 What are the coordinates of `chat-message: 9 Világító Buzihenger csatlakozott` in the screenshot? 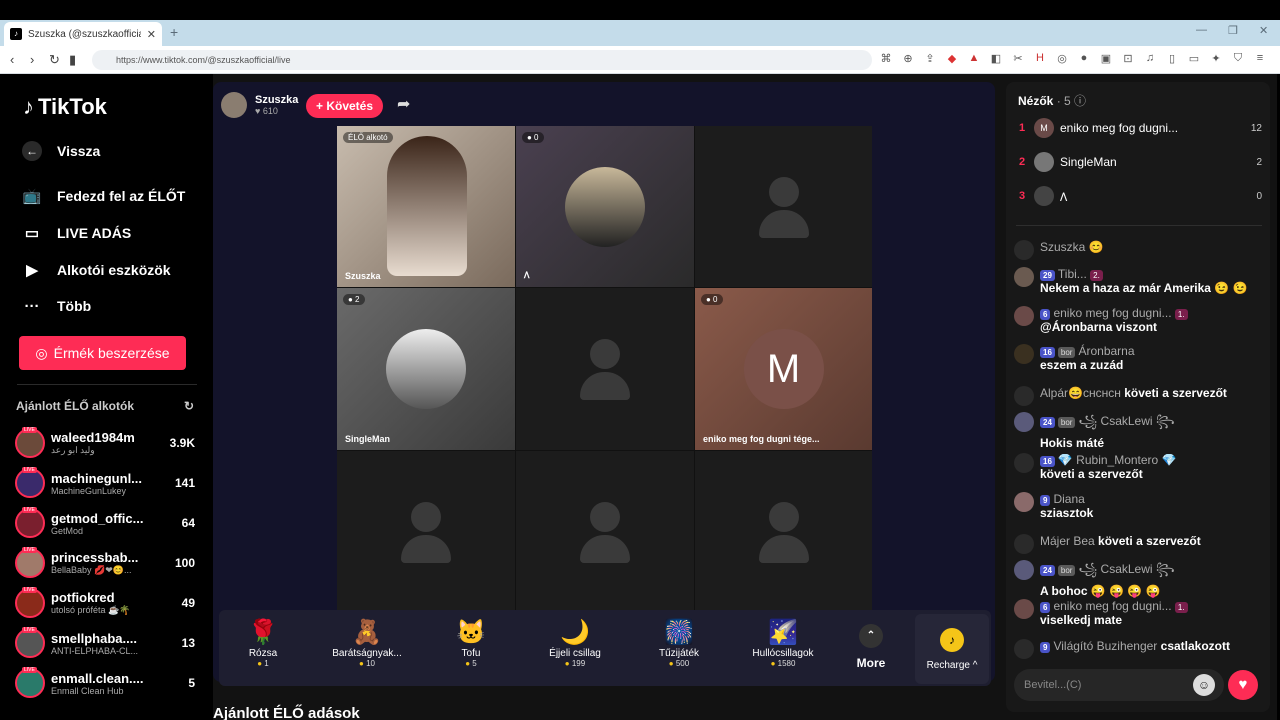 It's located at (1139, 649).